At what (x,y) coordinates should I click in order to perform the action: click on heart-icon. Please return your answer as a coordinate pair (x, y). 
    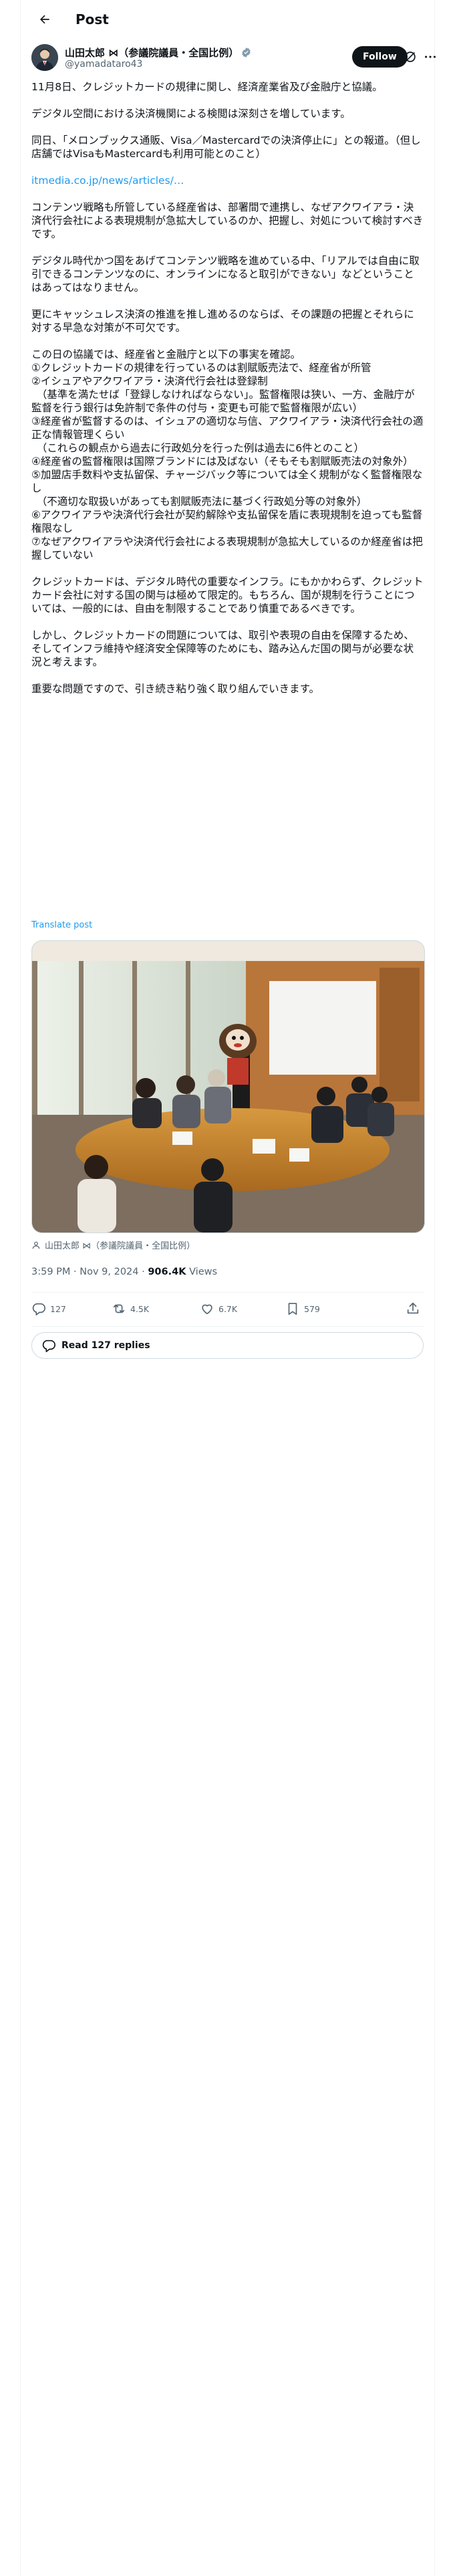
    Looking at the image, I should click on (207, 1309).